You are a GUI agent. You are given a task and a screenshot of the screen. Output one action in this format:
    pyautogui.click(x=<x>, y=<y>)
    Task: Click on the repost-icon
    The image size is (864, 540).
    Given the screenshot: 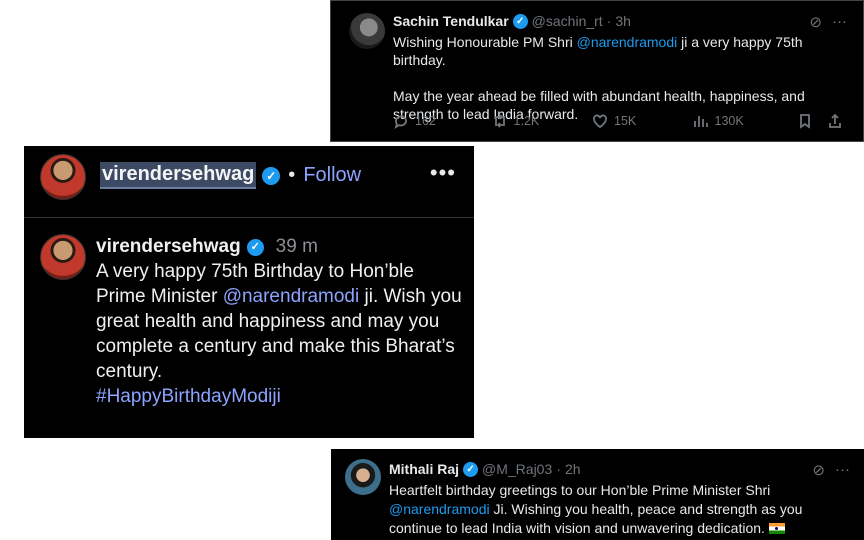 What is the action you would take?
    pyautogui.click(x=499, y=121)
    